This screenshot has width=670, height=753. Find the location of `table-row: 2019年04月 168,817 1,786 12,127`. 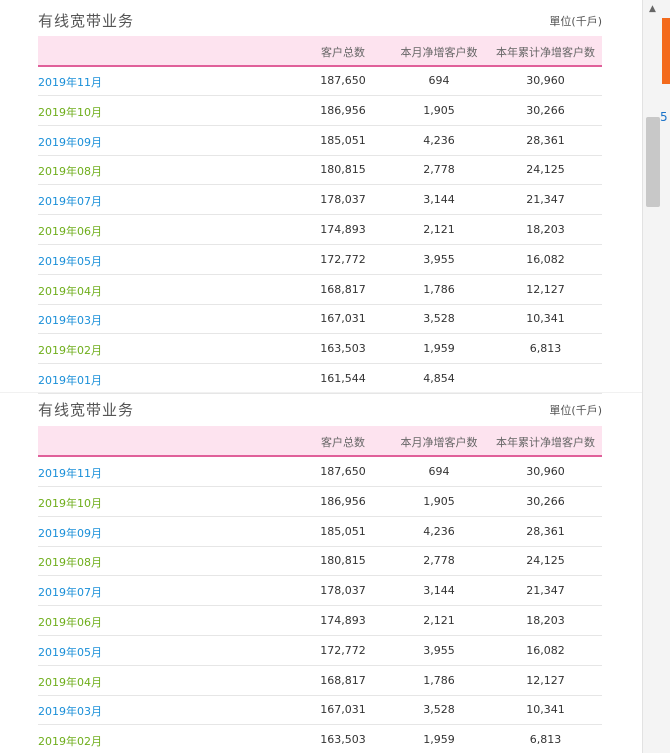

table-row: 2019年04月 168,817 1,786 12,127 is located at coordinates (320, 290).